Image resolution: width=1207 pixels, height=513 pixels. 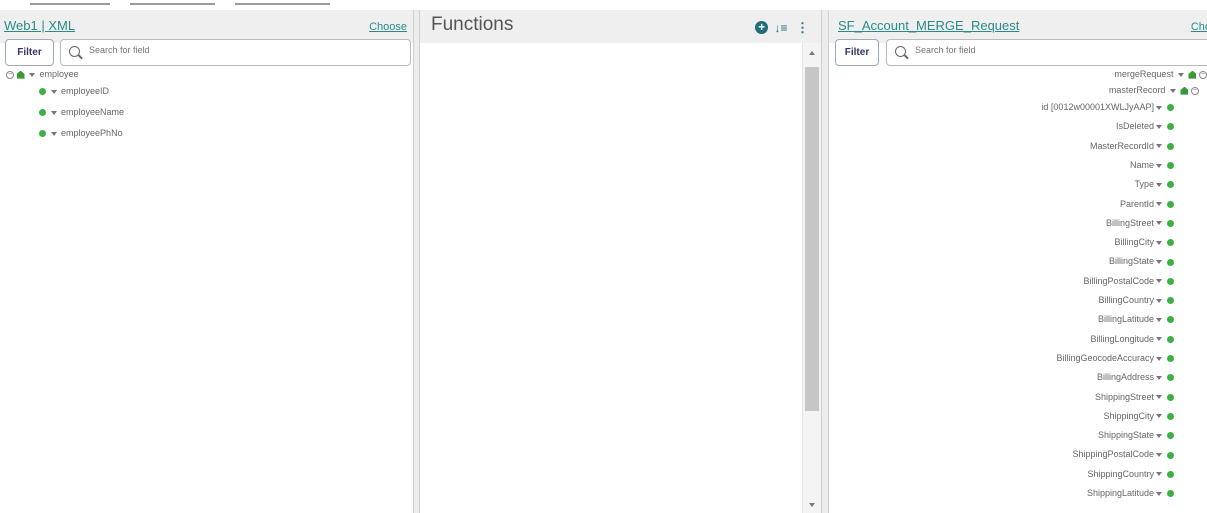 What do you see at coordinates (20, 74) in the screenshot?
I see `group-node-icon` at bounding box center [20, 74].